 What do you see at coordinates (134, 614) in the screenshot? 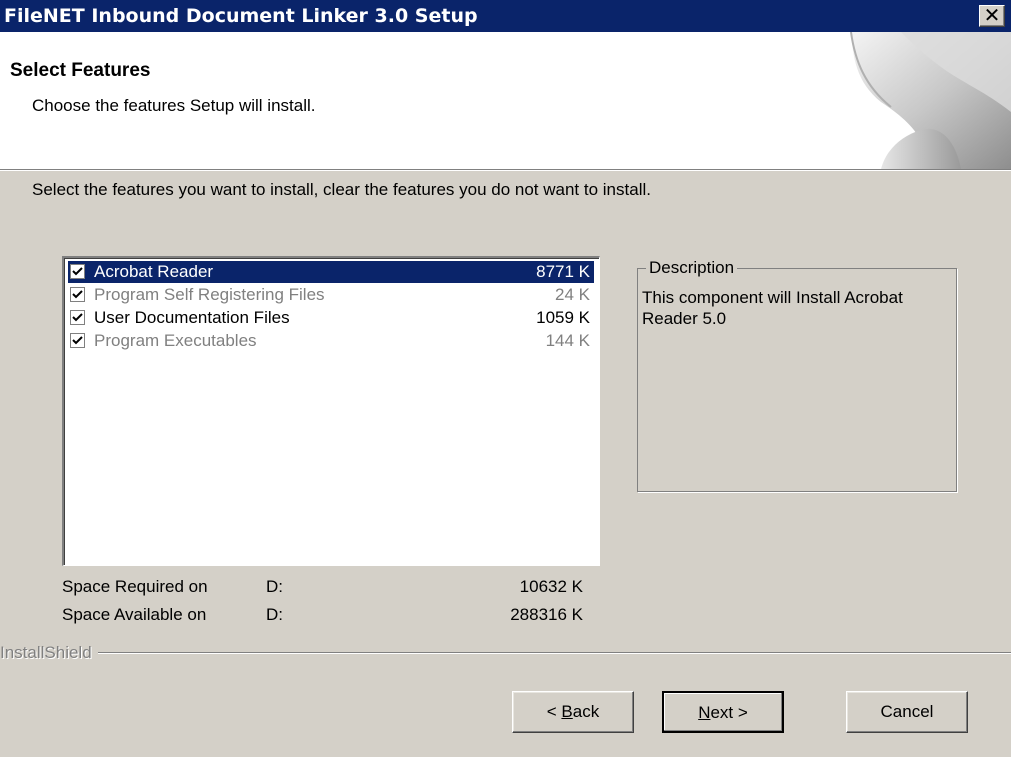
I see `space-available-label: Space Available on` at bounding box center [134, 614].